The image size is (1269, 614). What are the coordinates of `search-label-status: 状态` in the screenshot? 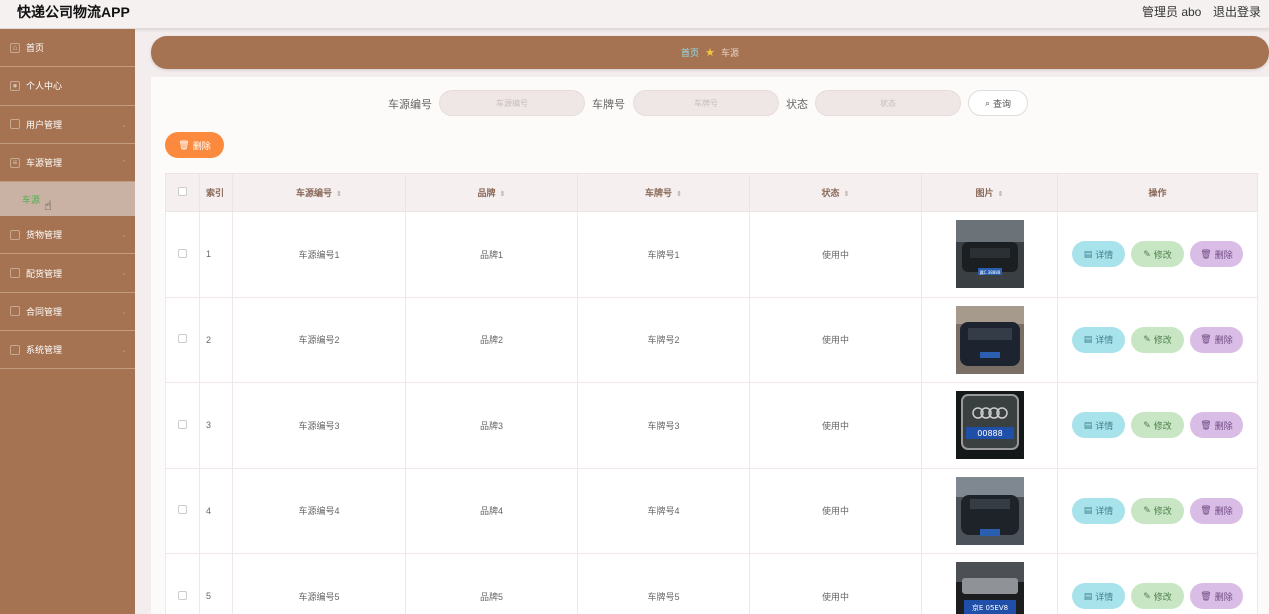 It's located at (797, 105).